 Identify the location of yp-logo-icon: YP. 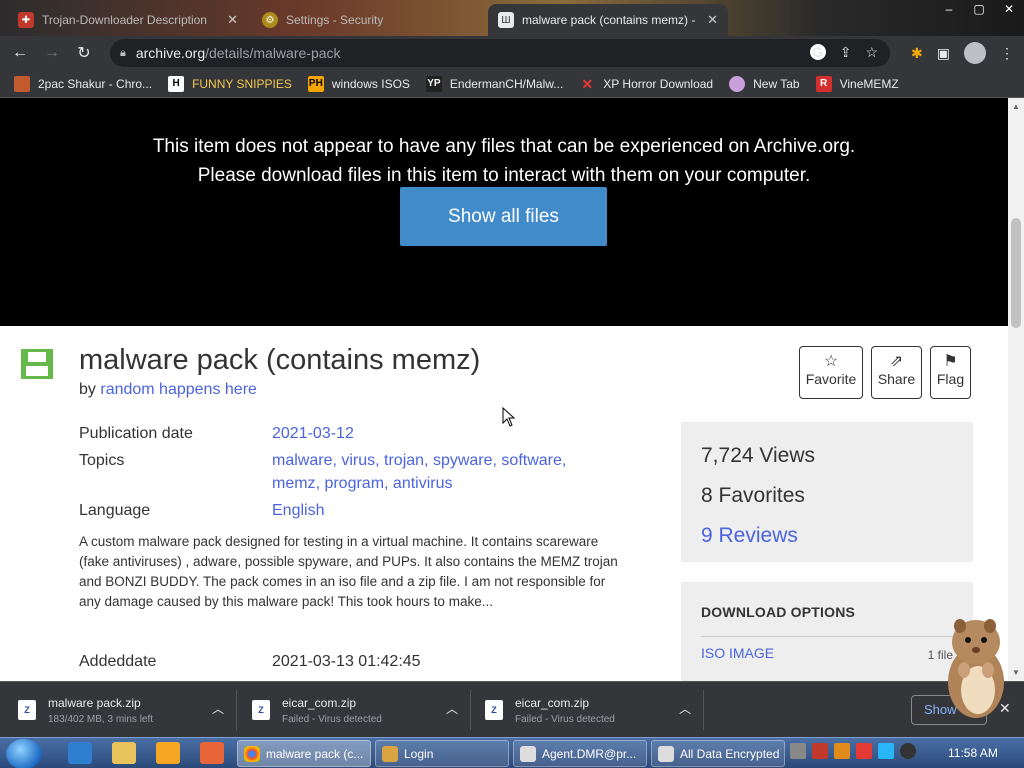
(433, 83).